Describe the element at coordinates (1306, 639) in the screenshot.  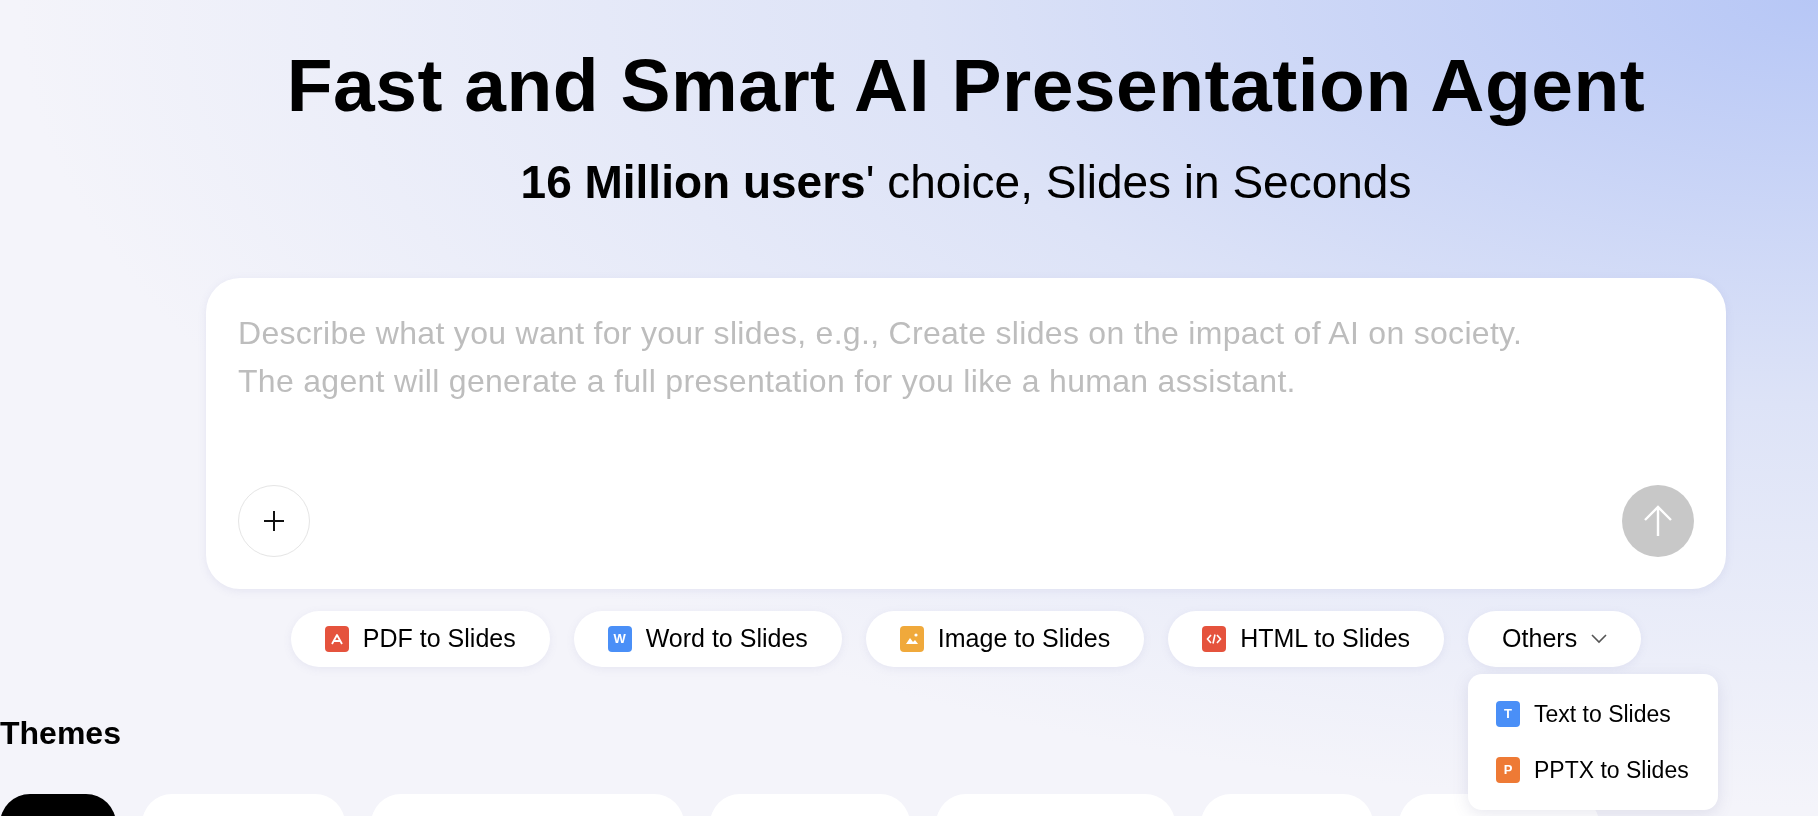
I see `convert-chip: HTML to Slides` at that location.